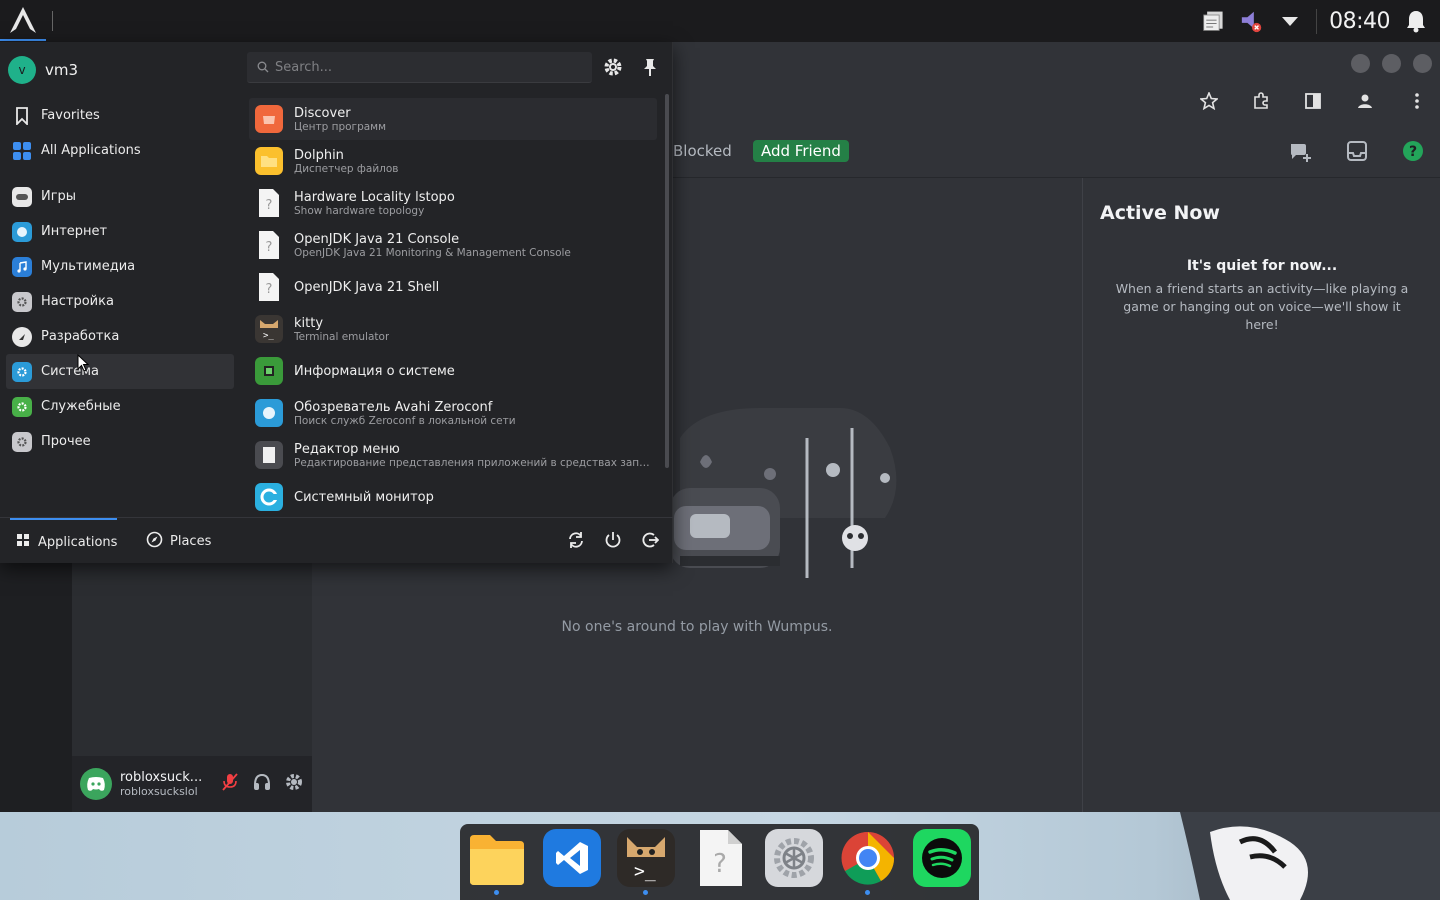 This screenshot has width=1440, height=900. Describe the element at coordinates (367, 287) in the screenshot. I see `app-name: OpenJDK Java 21 Shell` at that location.